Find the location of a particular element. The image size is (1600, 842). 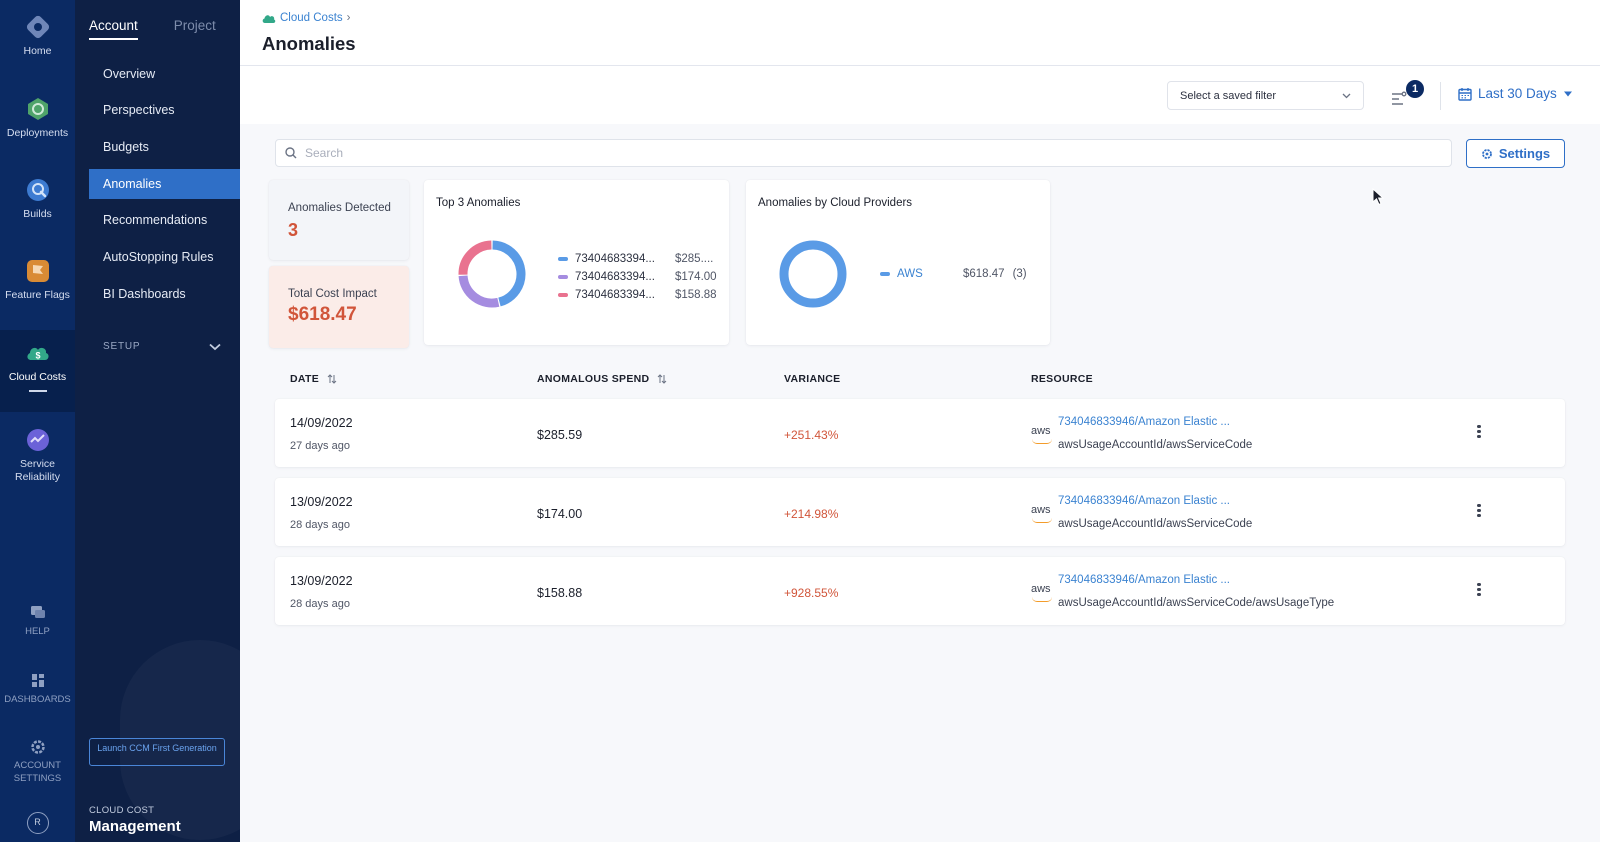

date-range-picker: Last 30 Days is located at coordinates (1515, 93).